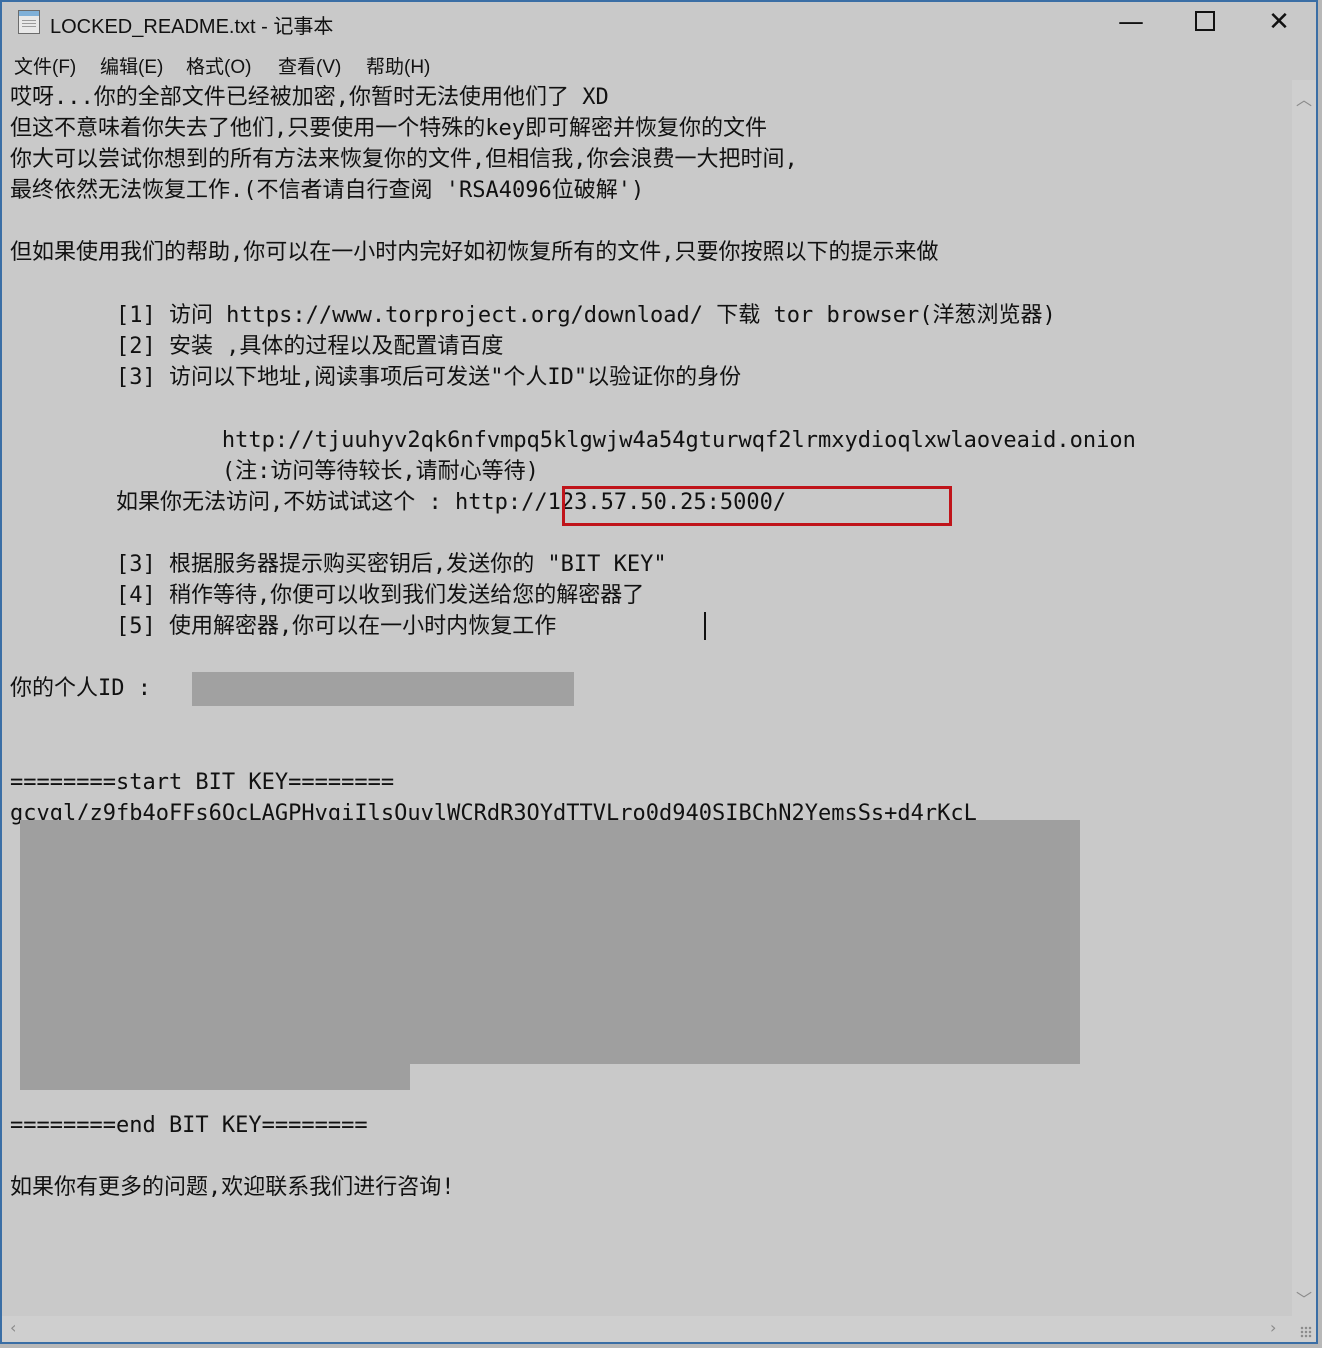 Image resolution: width=1322 pixels, height=1348 pixels. Describe the element at coordinates (1304, 1329) in the screenshot. I see `resize-grip-icon` at that location.